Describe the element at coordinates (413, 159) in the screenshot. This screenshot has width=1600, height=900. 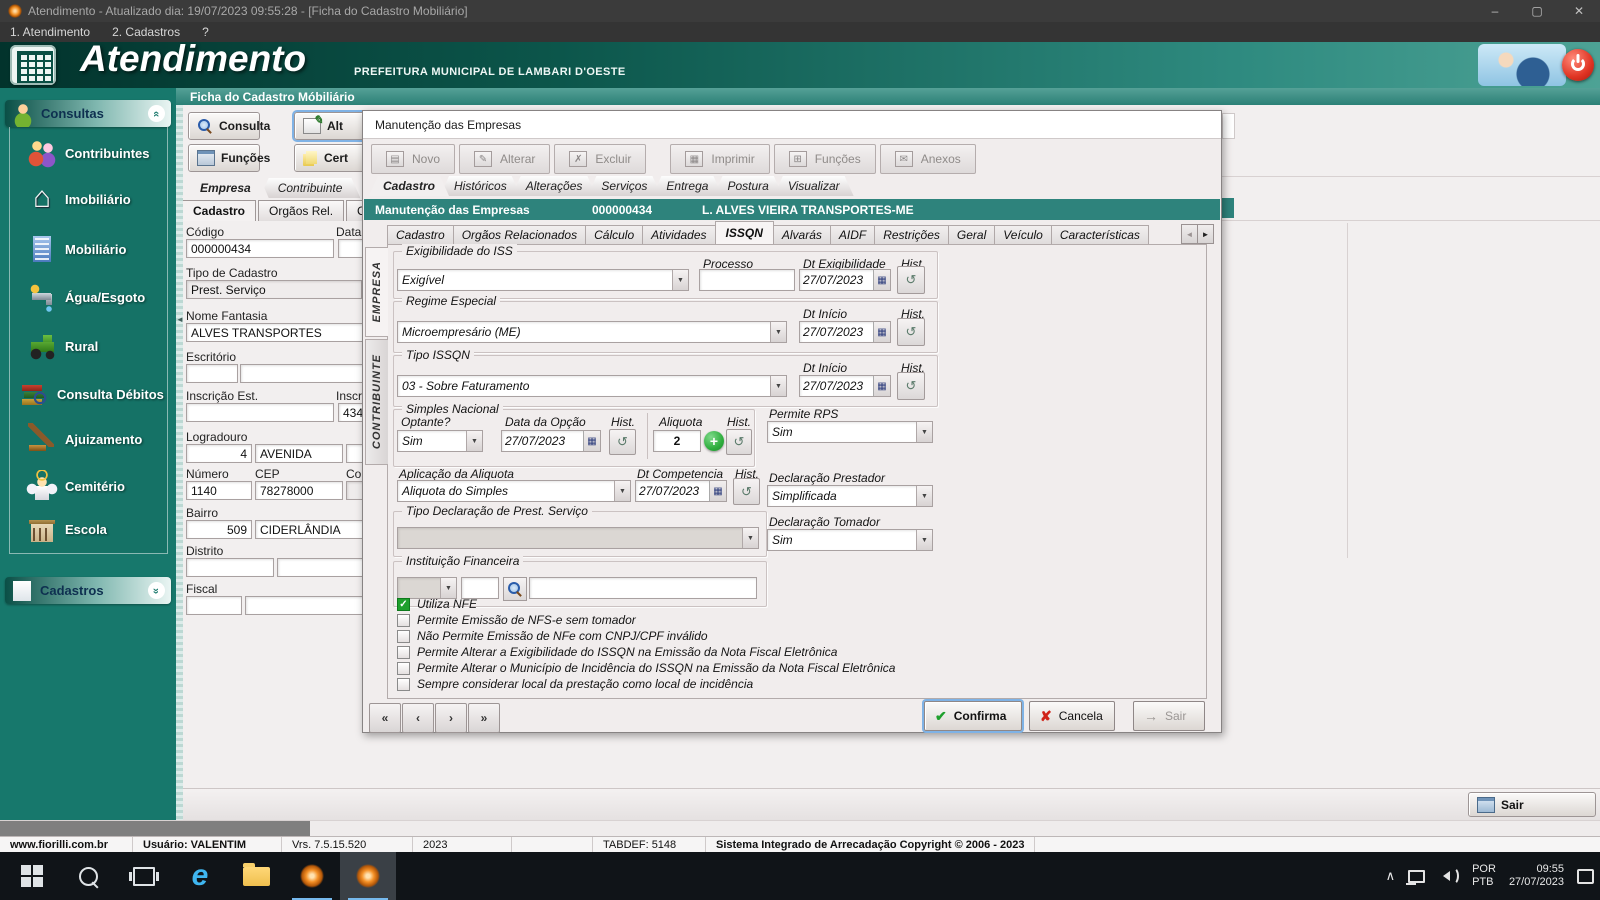
I see `novo-button: ▤ Novo` at that location.